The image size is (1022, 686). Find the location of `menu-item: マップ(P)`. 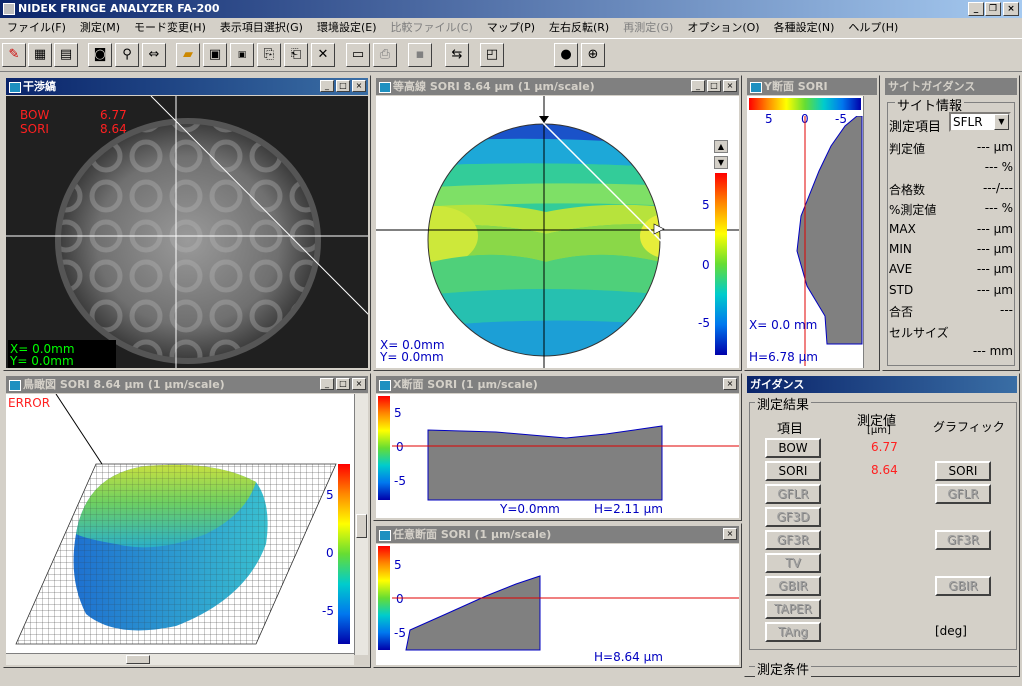

menu-item: マップ(P) is located at coordinates (511, 28).